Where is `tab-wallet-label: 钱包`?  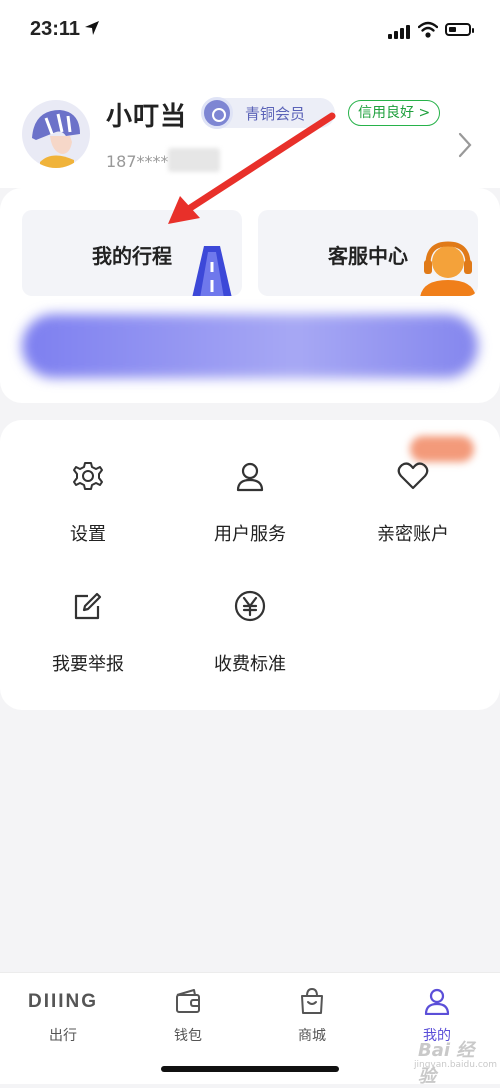
tab-wallet-label: 钱包 is located at coordinates (188, 1036).